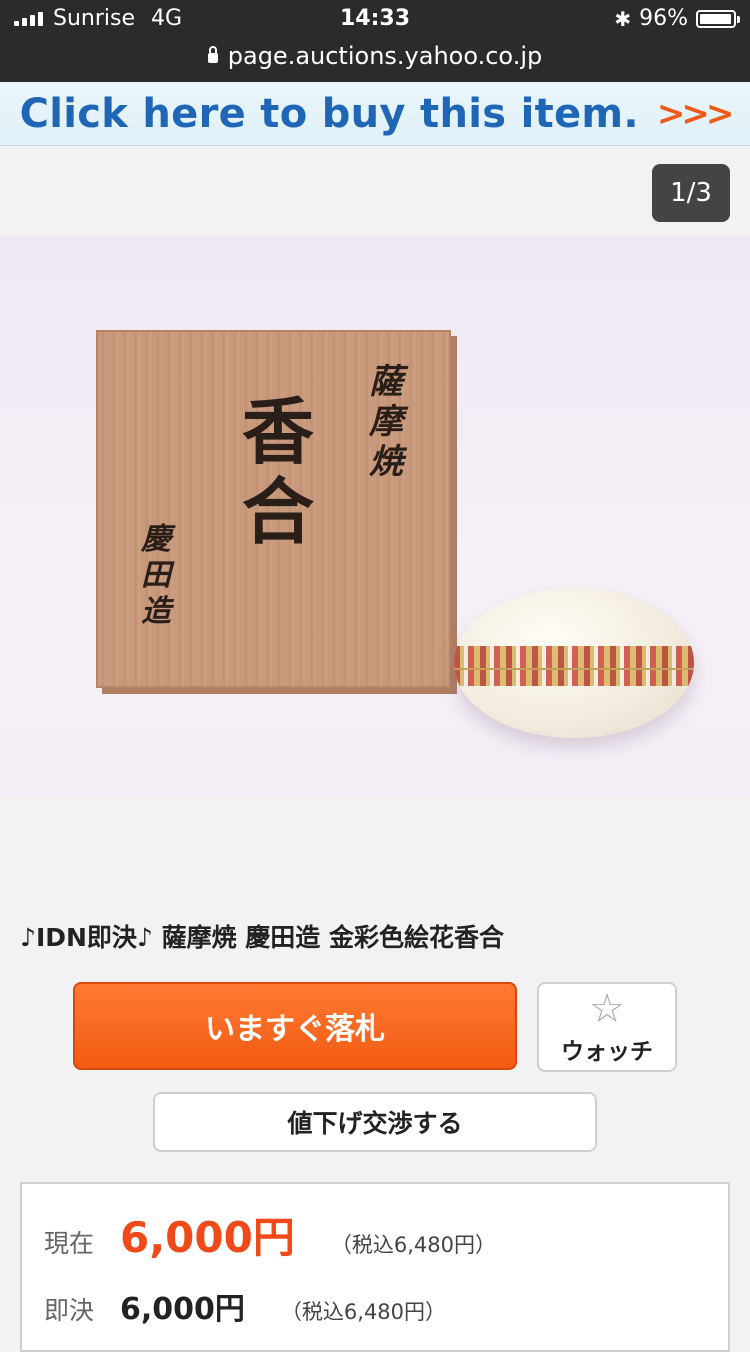 Image resolution: width=750 pixels, height=1352 pixels. Describe the element at coordinates (207, 1237) in the screenshot. I see `current-price-value: 6,000円` at that location.